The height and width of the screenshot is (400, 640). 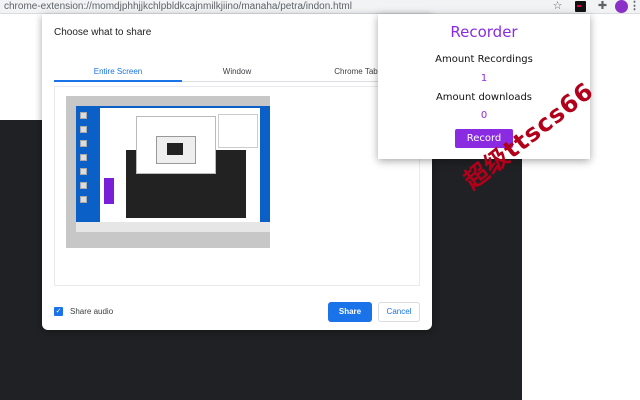 What do you see at coordinates (238, 131) in the screenshot?
I see `thumbnail-recorder-popup` at bounding box center [238, 131].